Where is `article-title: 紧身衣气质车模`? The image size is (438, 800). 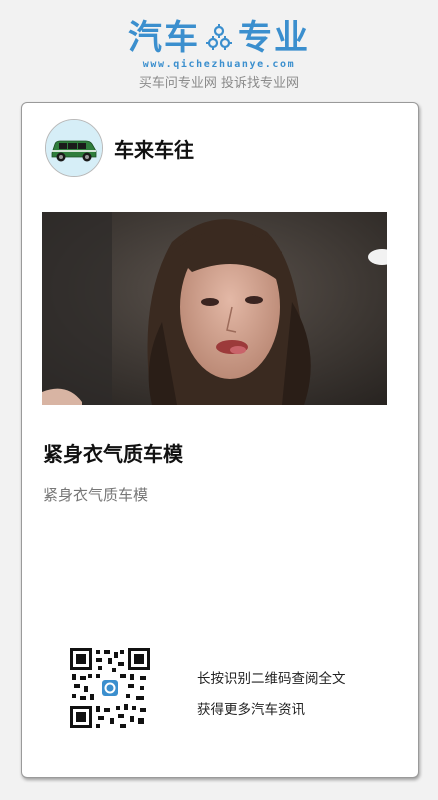 article-title: 紧身衣气质车模 is located at coordinates (113, 452).